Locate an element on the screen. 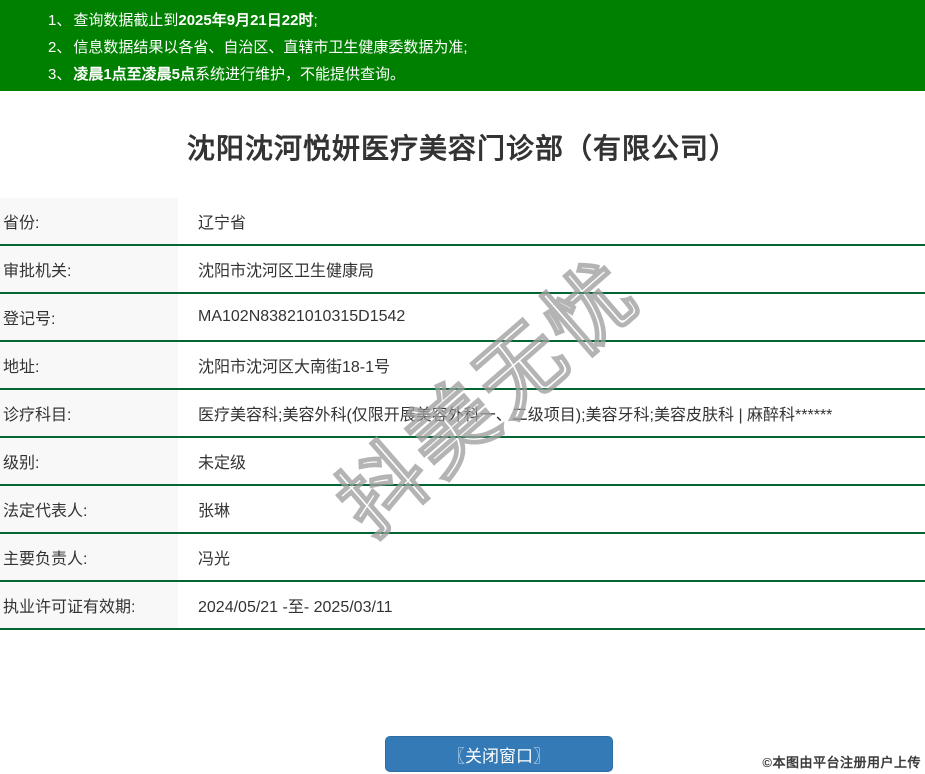  row-label: 审批机关: is located at coordinates (89, 269).